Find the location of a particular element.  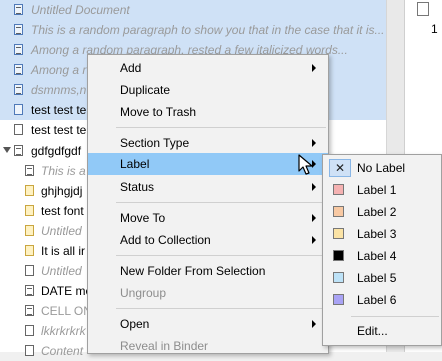

menu-item-label: Move to Trash is located at coordinates (158, 112).